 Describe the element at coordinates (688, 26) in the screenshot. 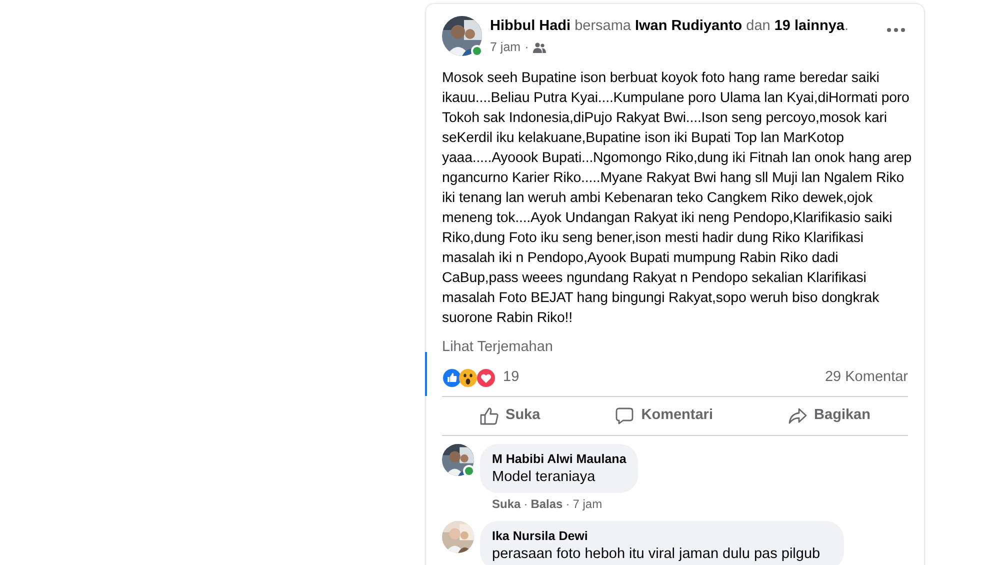

I see `tagged-name: Iwan Rudiyanto` at that location.